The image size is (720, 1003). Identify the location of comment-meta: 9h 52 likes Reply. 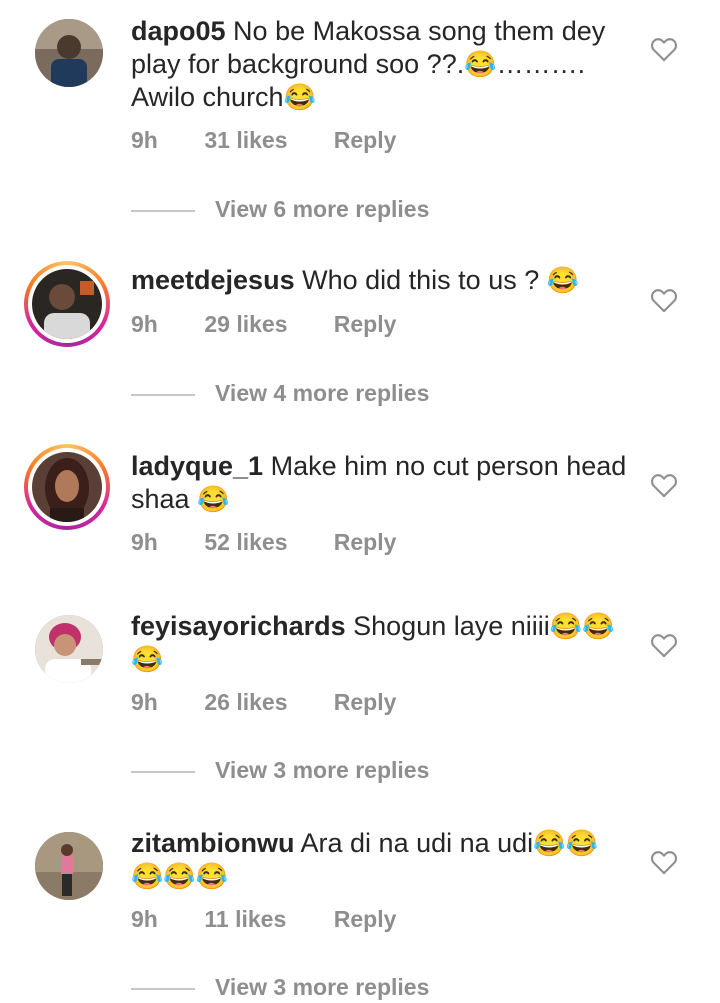
(263, 542).